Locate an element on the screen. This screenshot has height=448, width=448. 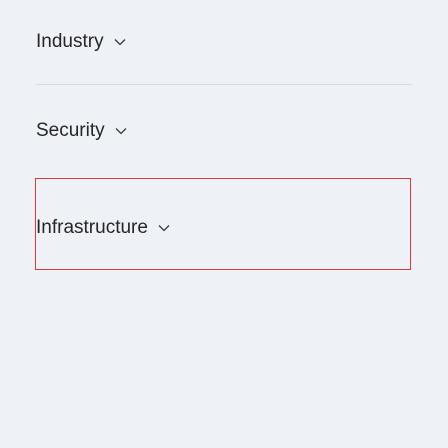
menu-item-security: Security is located at coordinates (82, 131).